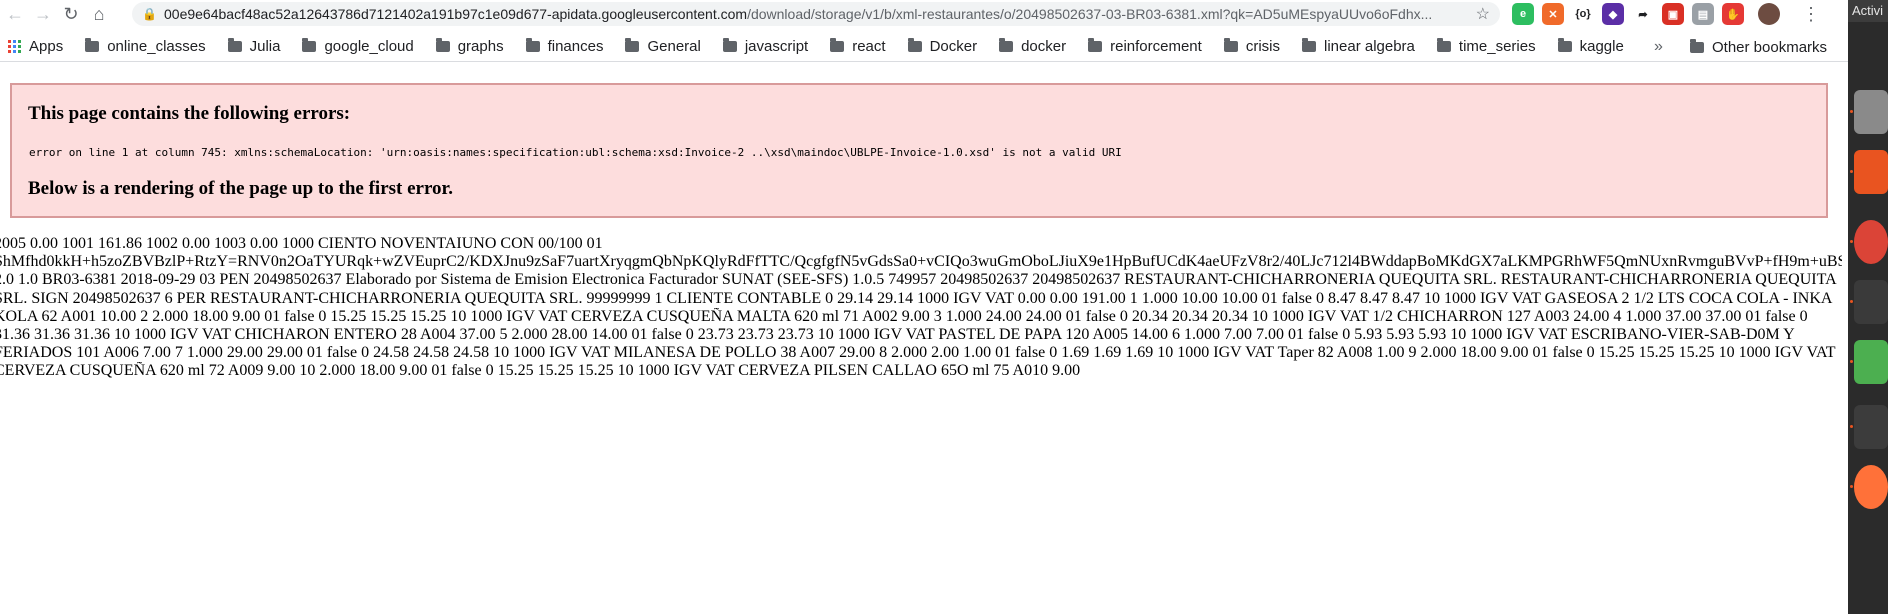 This screenshot has width=1888, height=614. I want to click on bookmark-folder: online_classes, so click(145, 46).